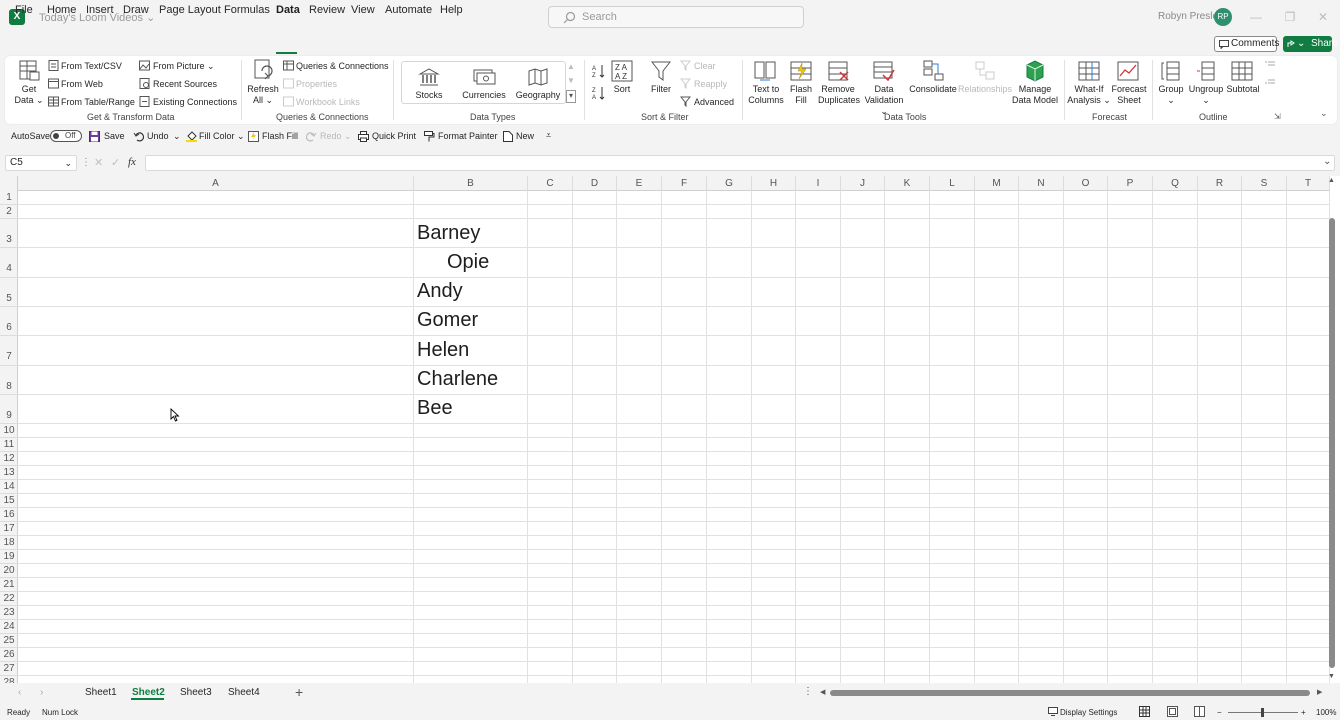  I want to click on row-header-6: 6, so click(9, 321).